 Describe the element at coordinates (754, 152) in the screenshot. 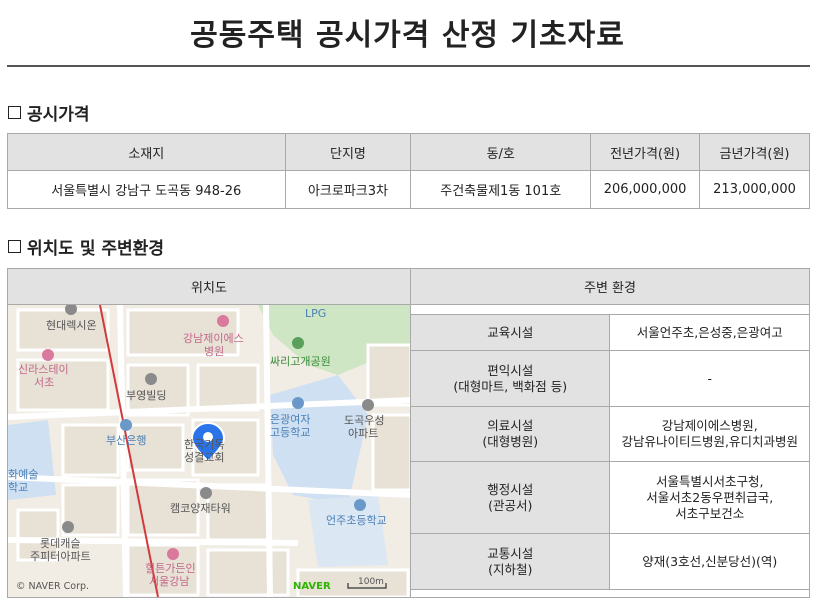

I see `header-curr-price: 금년가격(원)` at that location.